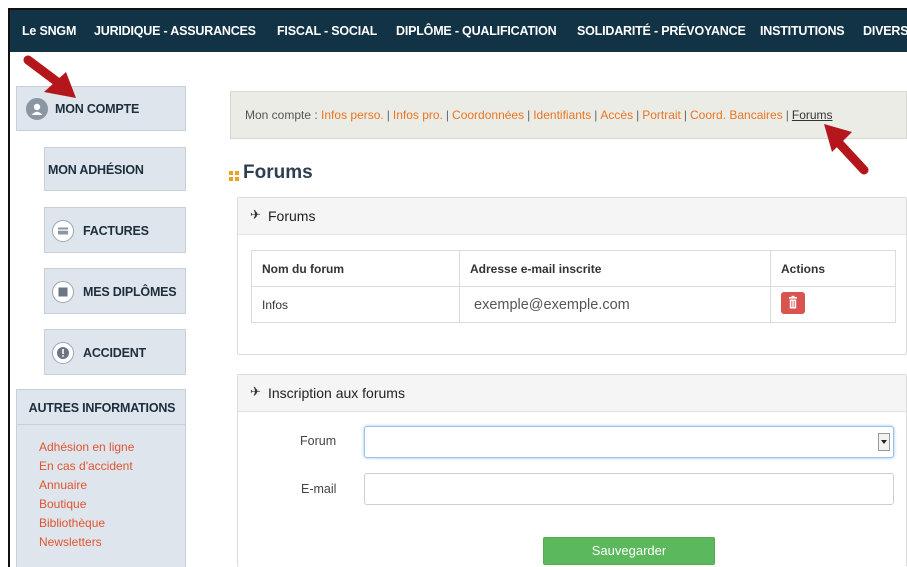 Image resolution: width=907 pixels, height=567 pixels. What do you see at coordinates (572, 216) in the screenshot?
I see `forums-panel-header: ✈ Forums` at bounding box center [572, 216].